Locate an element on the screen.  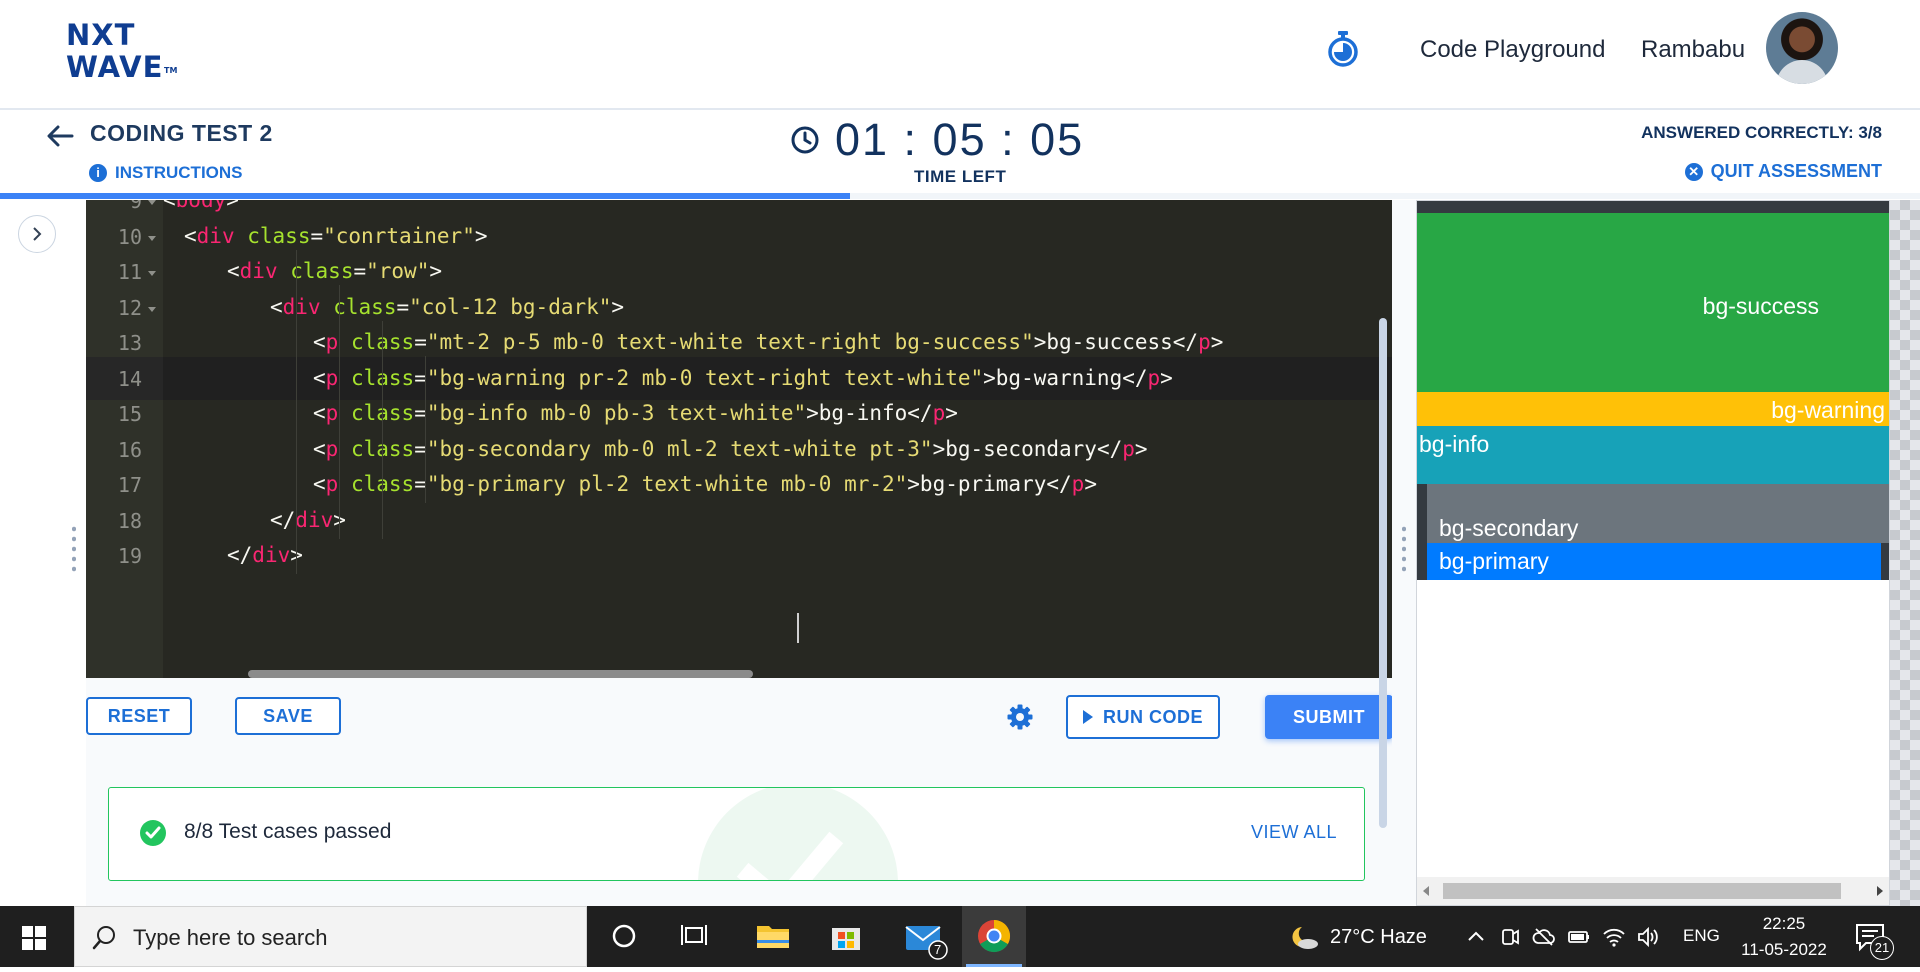
clock-date: 11-05-2022 is located at coordinates (1784, 950).